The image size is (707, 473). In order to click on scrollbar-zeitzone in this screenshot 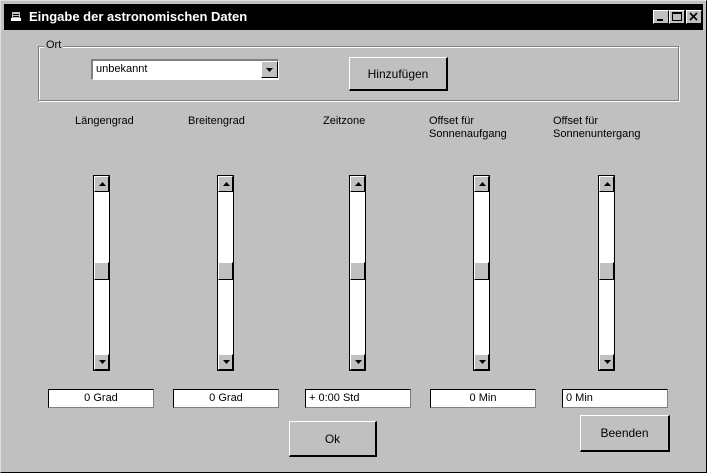, I will do `click(357, 273)`.